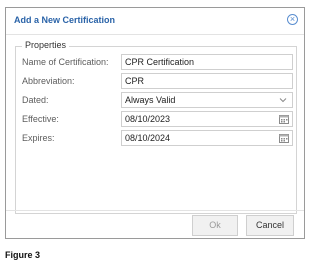 The height and width of the screenshot is (278, 330). What do you see at coordinates (155, 225) in the screenshot?
I see `dialog-footer: Ok Cancel` at bounding box center [155, 225].